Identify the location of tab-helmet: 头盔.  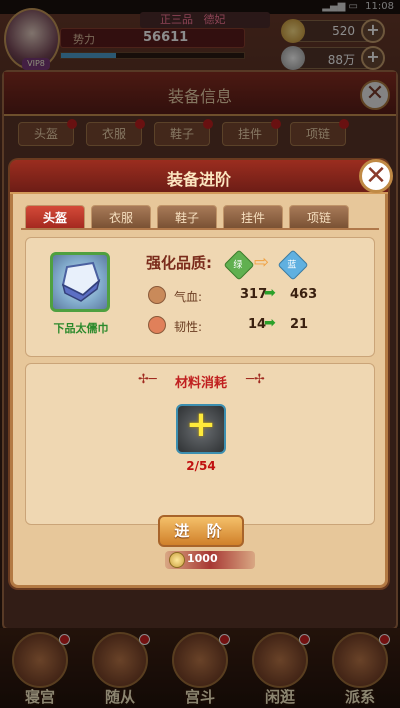
(55, 217).